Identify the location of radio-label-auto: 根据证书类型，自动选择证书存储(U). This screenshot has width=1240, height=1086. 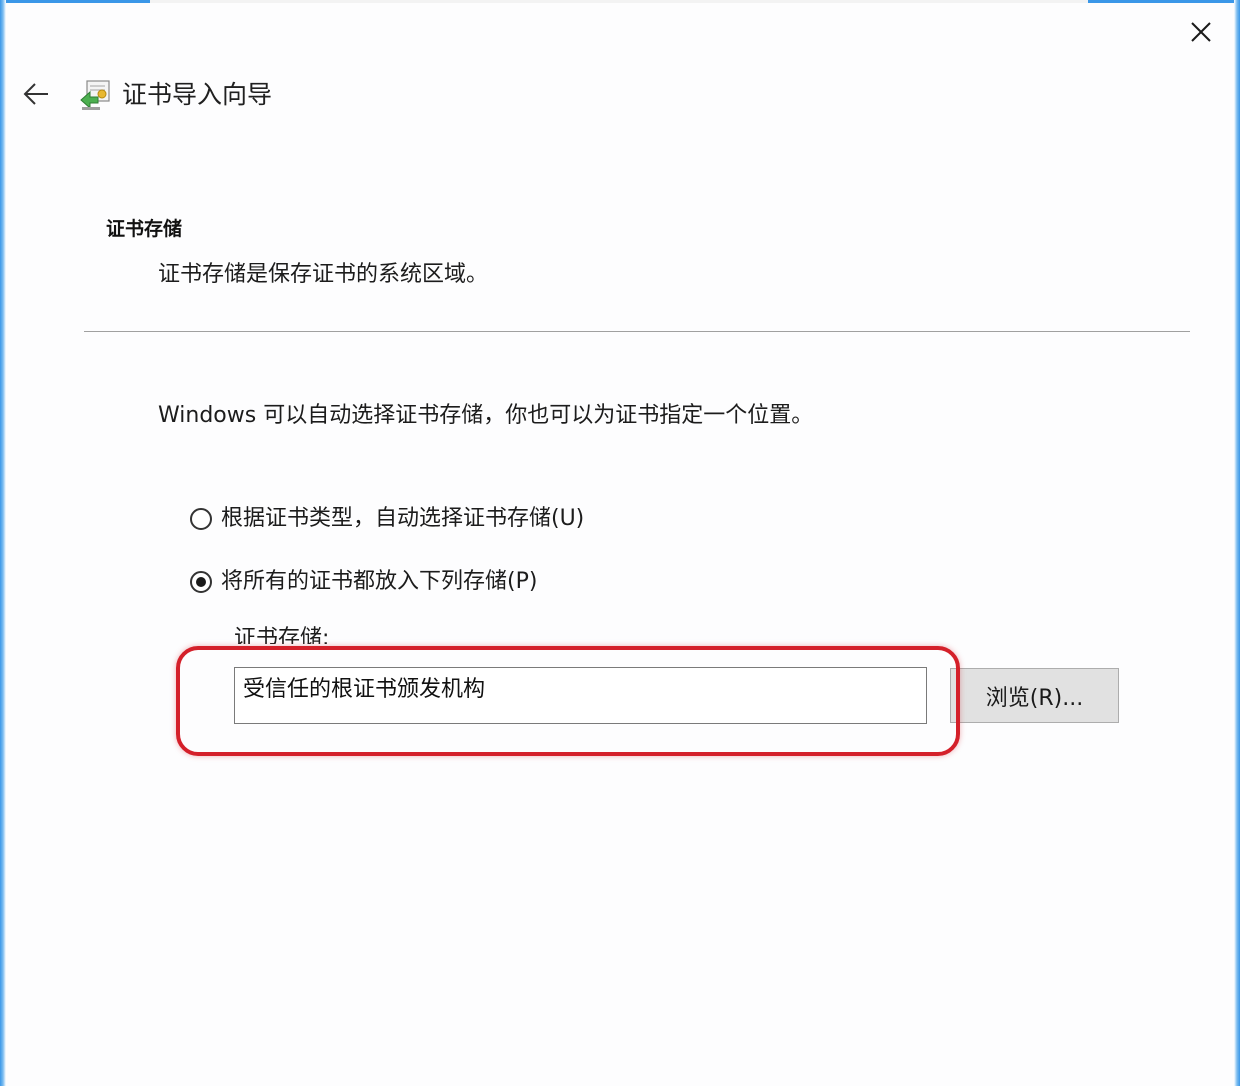
(403, 518).